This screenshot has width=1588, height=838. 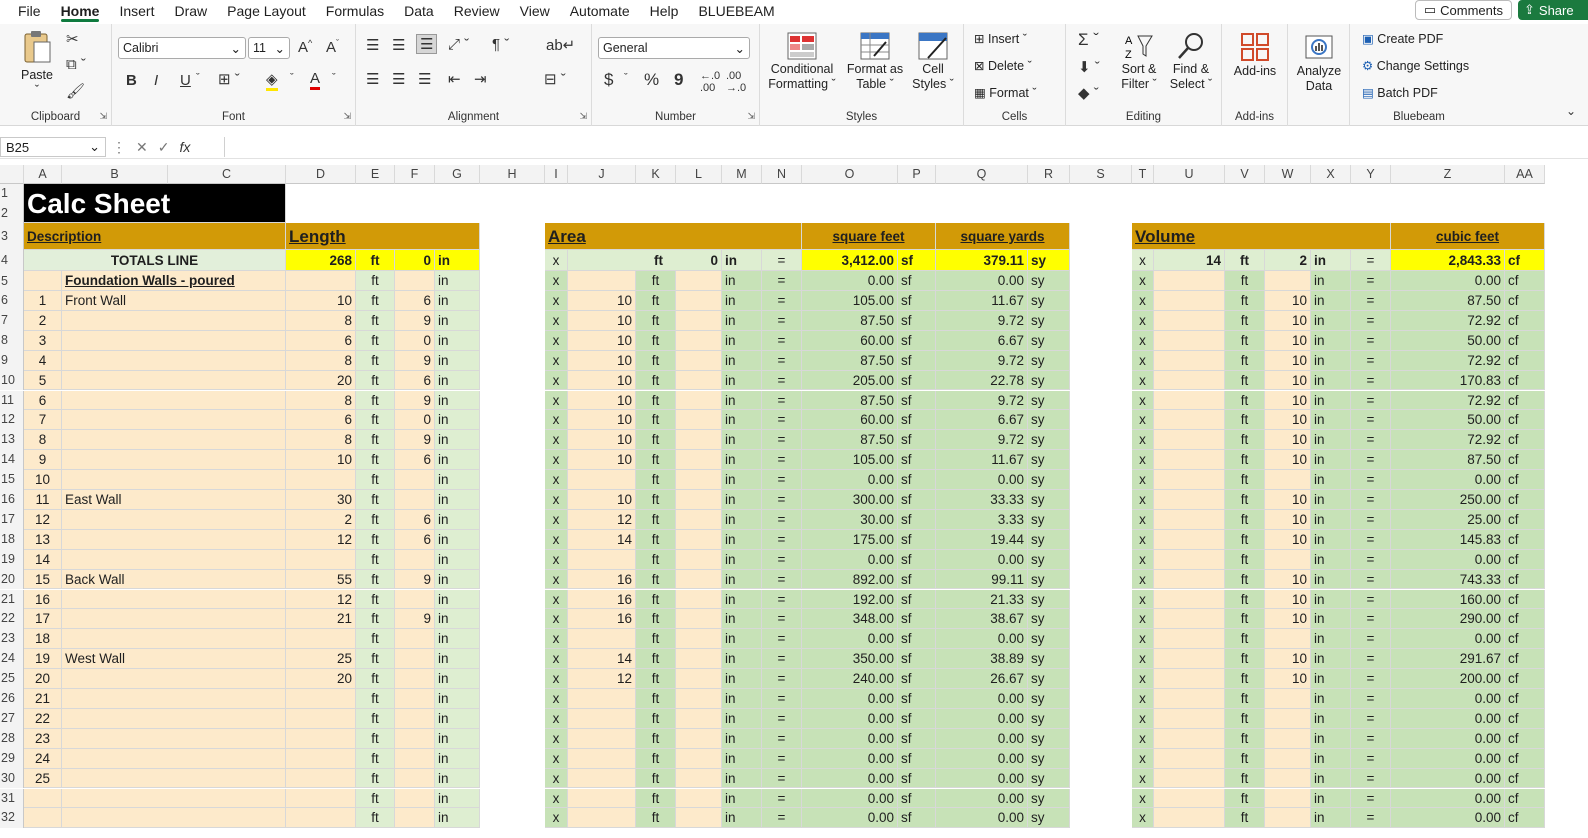 What do you see at coordinates (43, 460) in the screenshot?
I see `row-number: 9` at bounding box center [43, 460].